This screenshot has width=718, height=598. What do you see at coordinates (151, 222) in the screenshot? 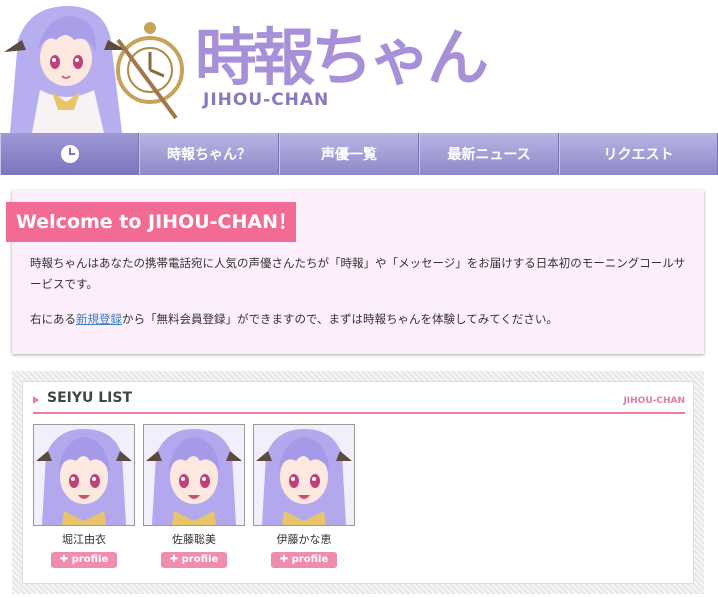
I see `welcome-banner: Welcome to JIHOU-CHAN！` at bounding box center [151, 222].